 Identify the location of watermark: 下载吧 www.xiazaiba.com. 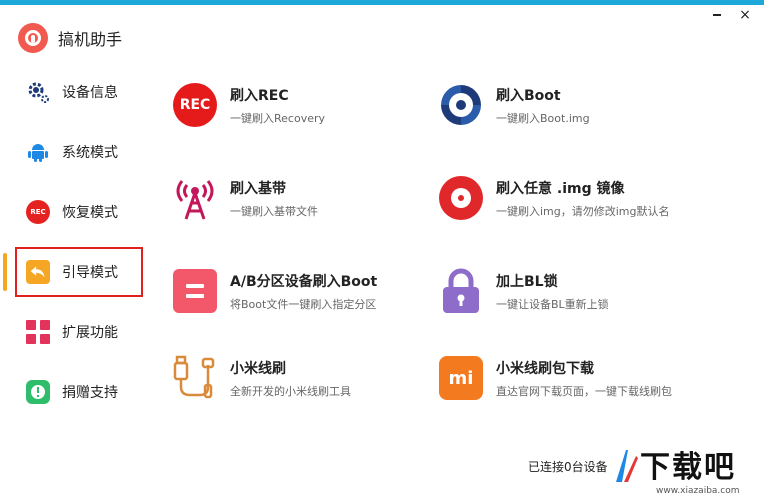
(687, 470).